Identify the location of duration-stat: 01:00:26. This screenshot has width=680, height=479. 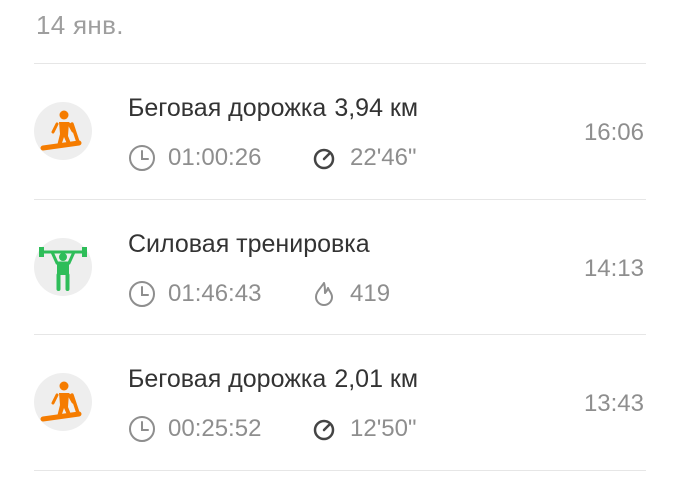
(194, 158).